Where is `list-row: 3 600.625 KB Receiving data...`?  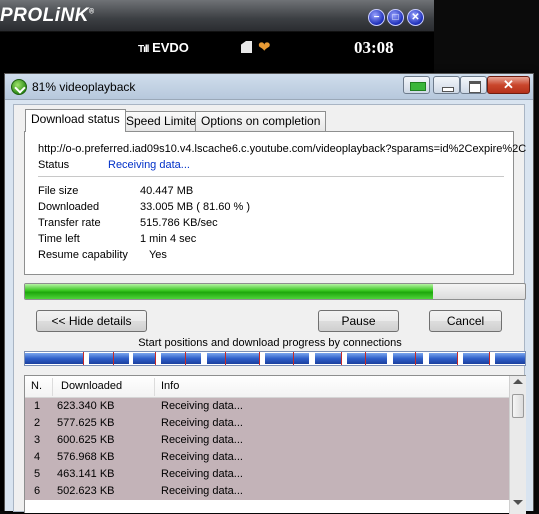 list-row: 3 600.625 KB Receiving data... is located at coordinates (267, 440).